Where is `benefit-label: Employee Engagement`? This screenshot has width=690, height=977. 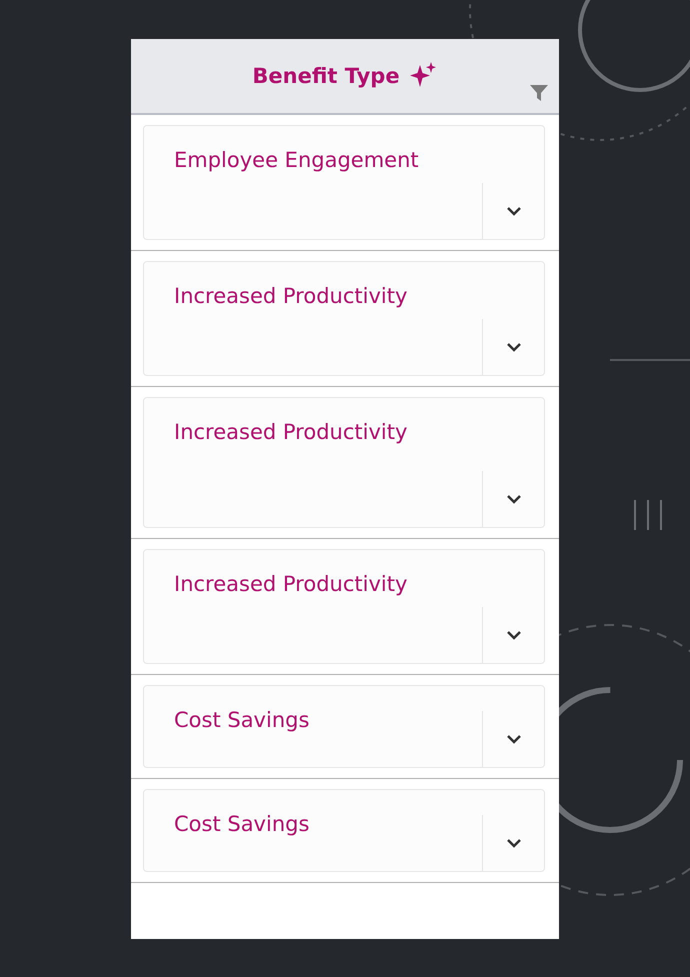 benefit-label: Employee Engagement is located at coordinates (296, 160).